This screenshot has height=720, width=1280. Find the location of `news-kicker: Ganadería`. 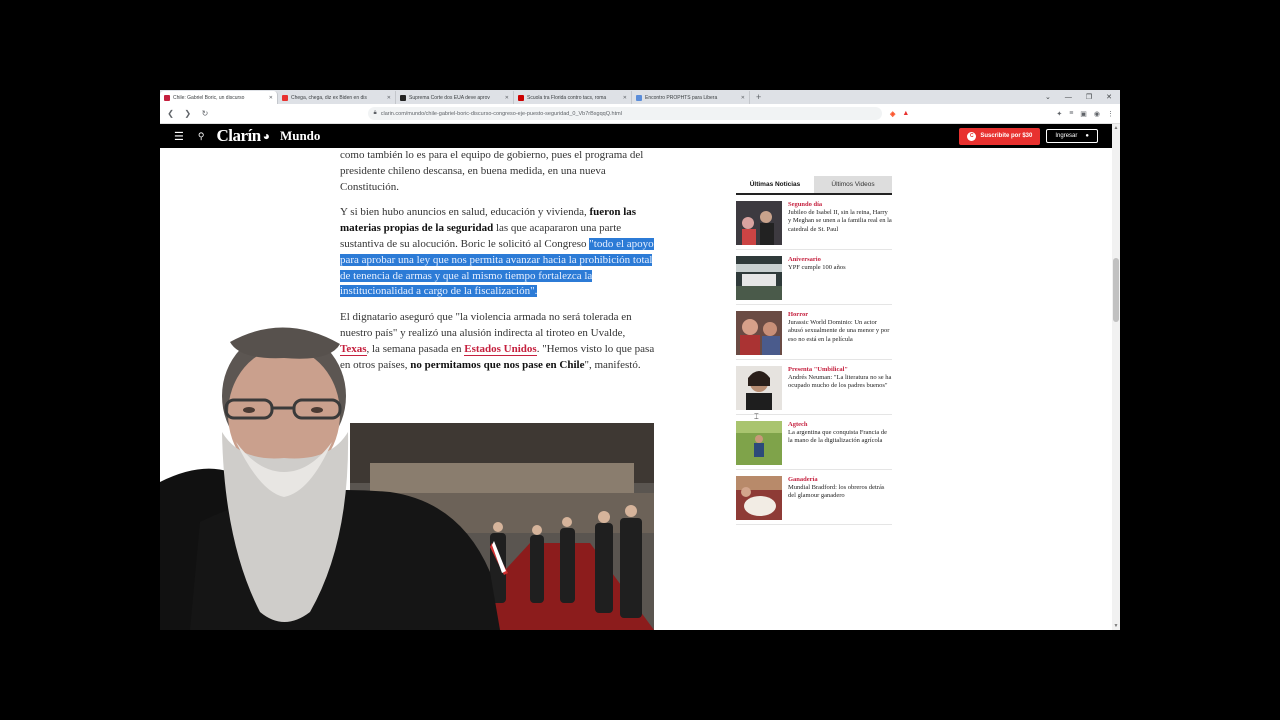

news-kicker: Ganadería is located at coordinates (803, 479).